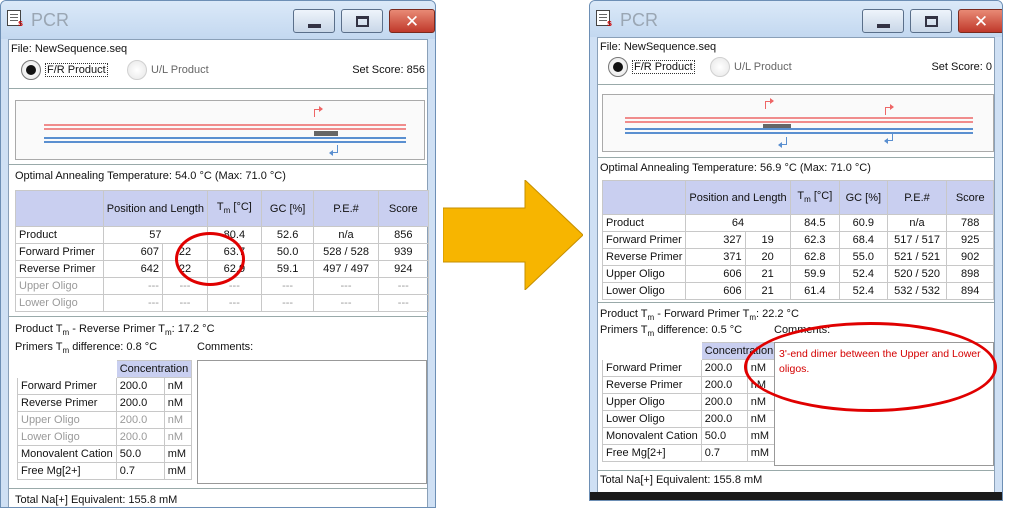 The image size is (1009, 508). What do you see at coordinates (50, 20) in the screenshot?
I see `window-title: PCR` at bounding box center [50, 20].